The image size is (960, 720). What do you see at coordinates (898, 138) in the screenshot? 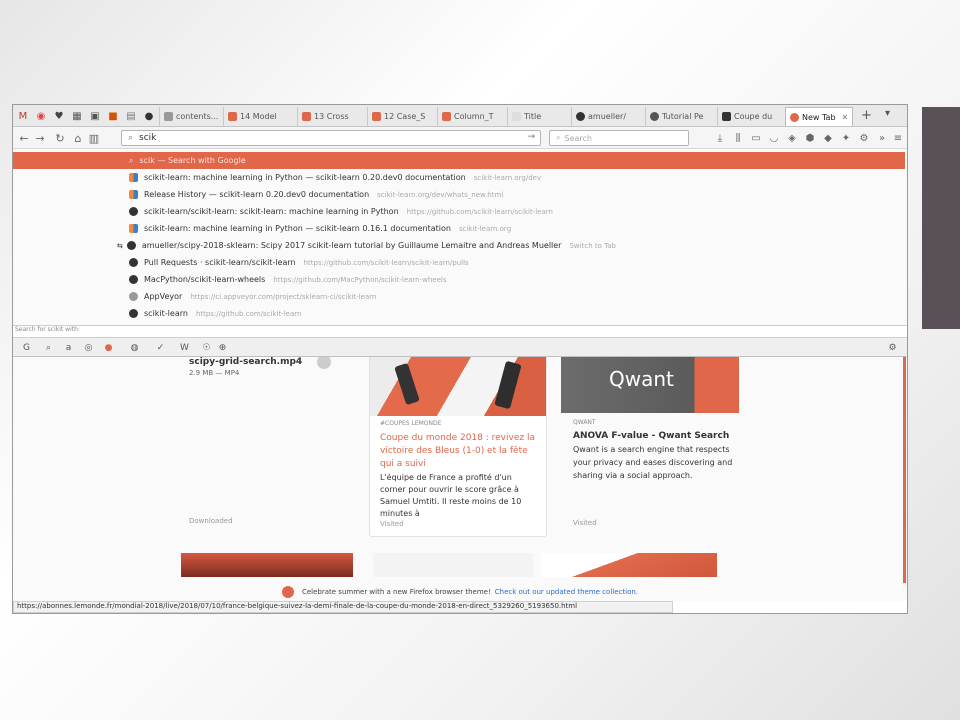
I see `menu-icon: ≡` at bounding box center [898, 138].